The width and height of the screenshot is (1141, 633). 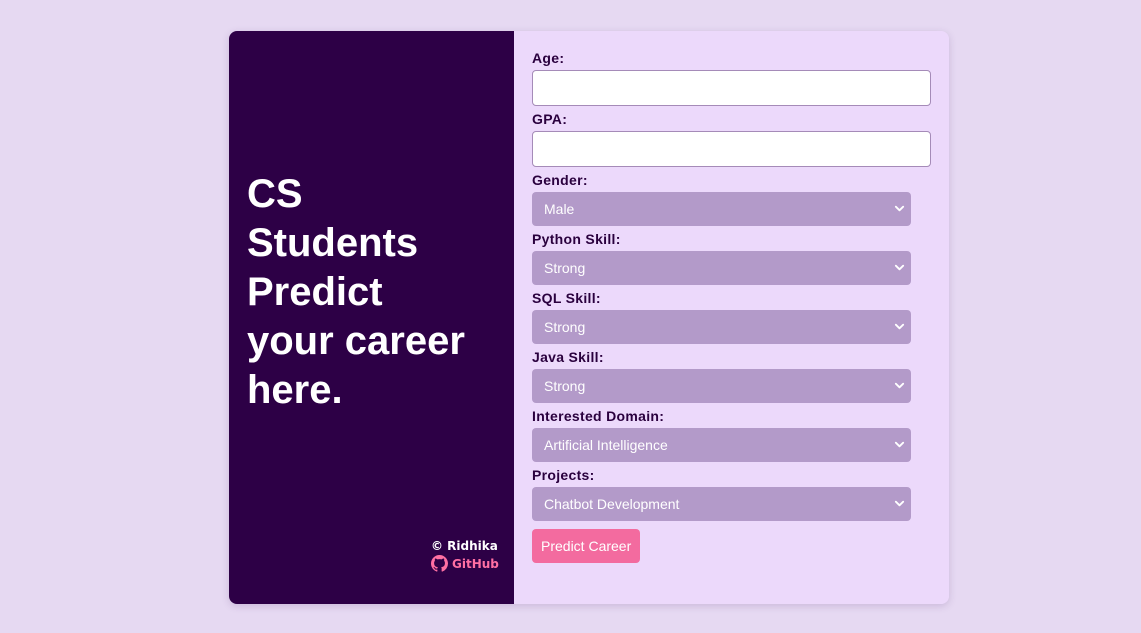 I want to click on interested-domain-select-wrapper: Artificial Intelligence, so click(x=721, y=445).